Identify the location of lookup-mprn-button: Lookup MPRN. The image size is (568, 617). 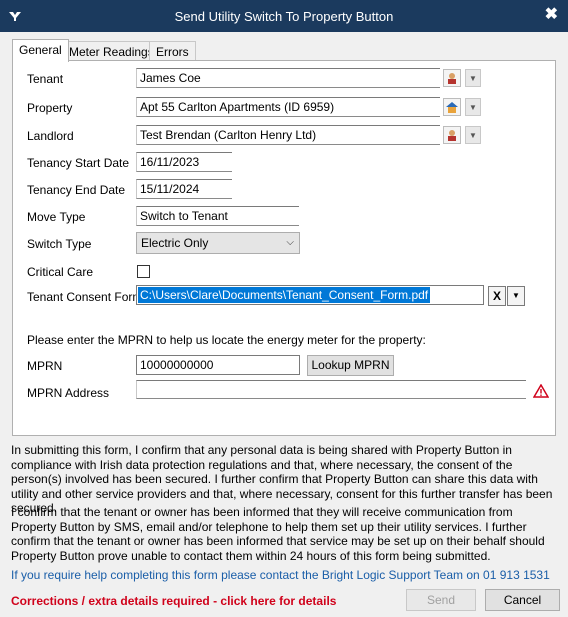
(350, 365).